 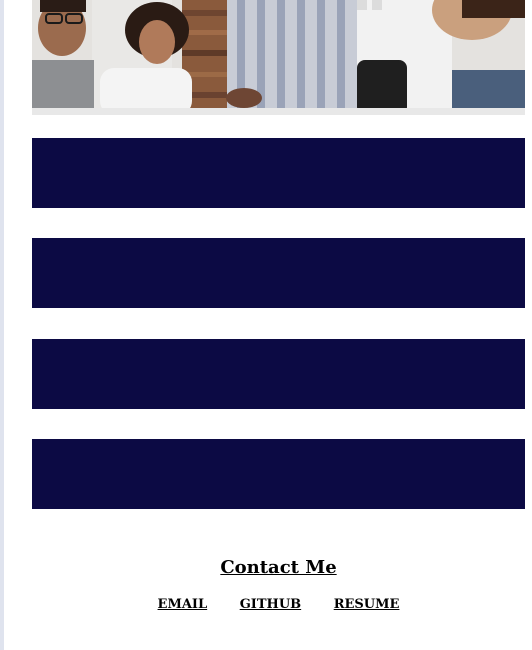 I want to click on email-link: EMAIL, so click(x=183, y=604).